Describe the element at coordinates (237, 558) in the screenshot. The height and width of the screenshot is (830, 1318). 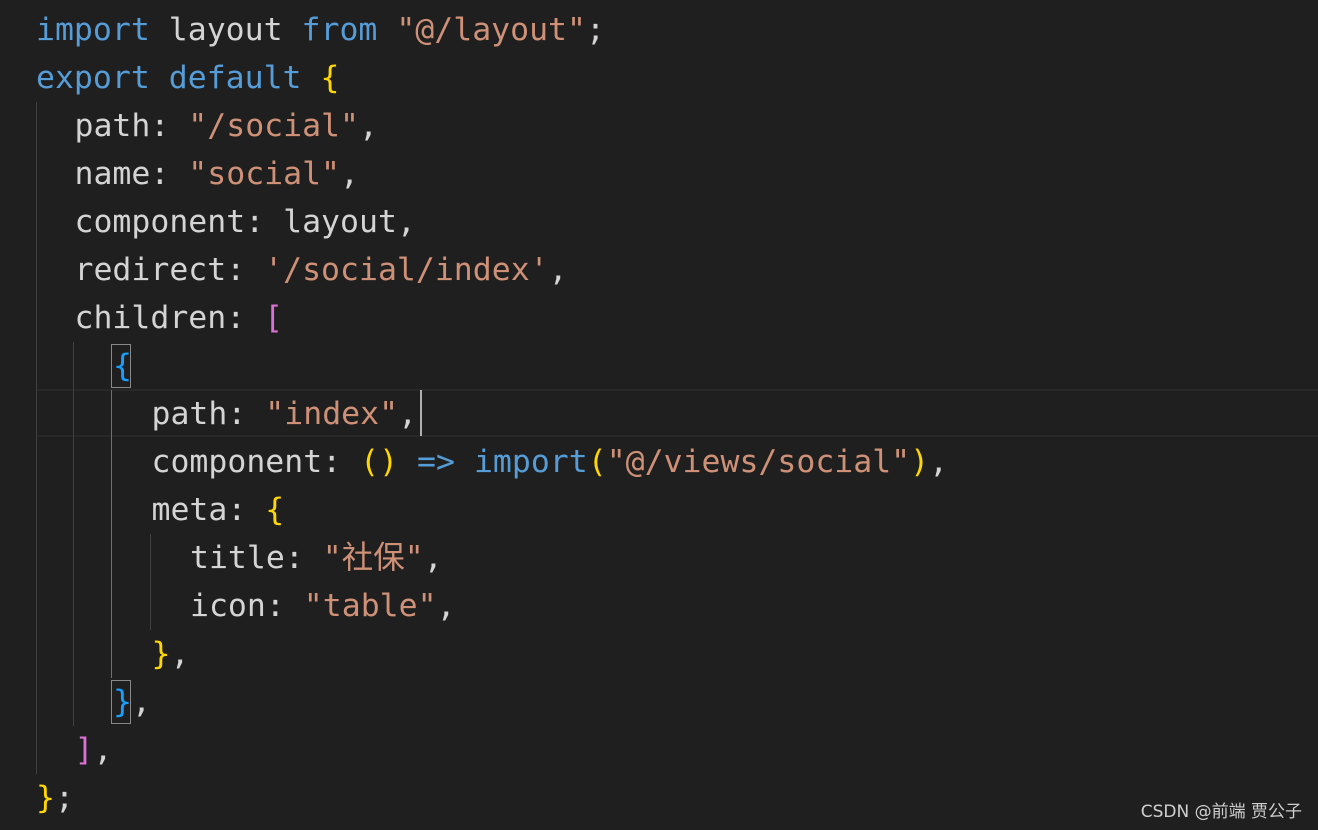
I see `code-token: title` at that location.